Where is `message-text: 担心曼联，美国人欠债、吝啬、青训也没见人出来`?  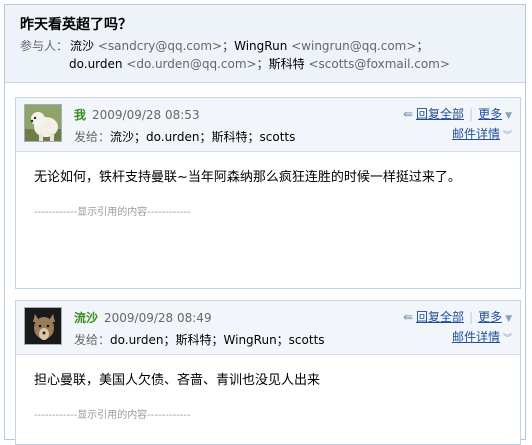
message-text: 担心曼联，美国人欠债、吝啬、青训也没见人出来 is located at coordinates (177, 380).